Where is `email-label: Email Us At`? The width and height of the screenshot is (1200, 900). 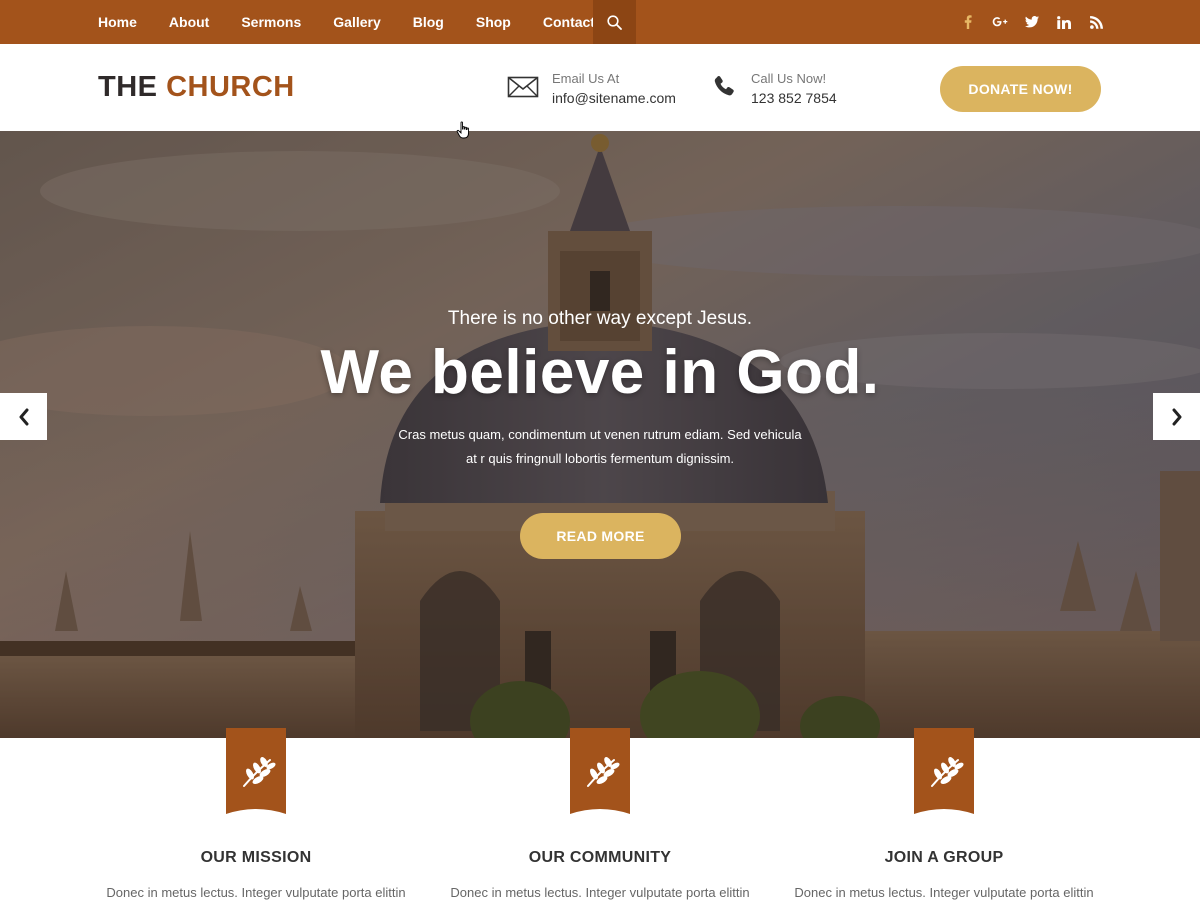
email-label: Email Us At is located at coordinates (586, 78).